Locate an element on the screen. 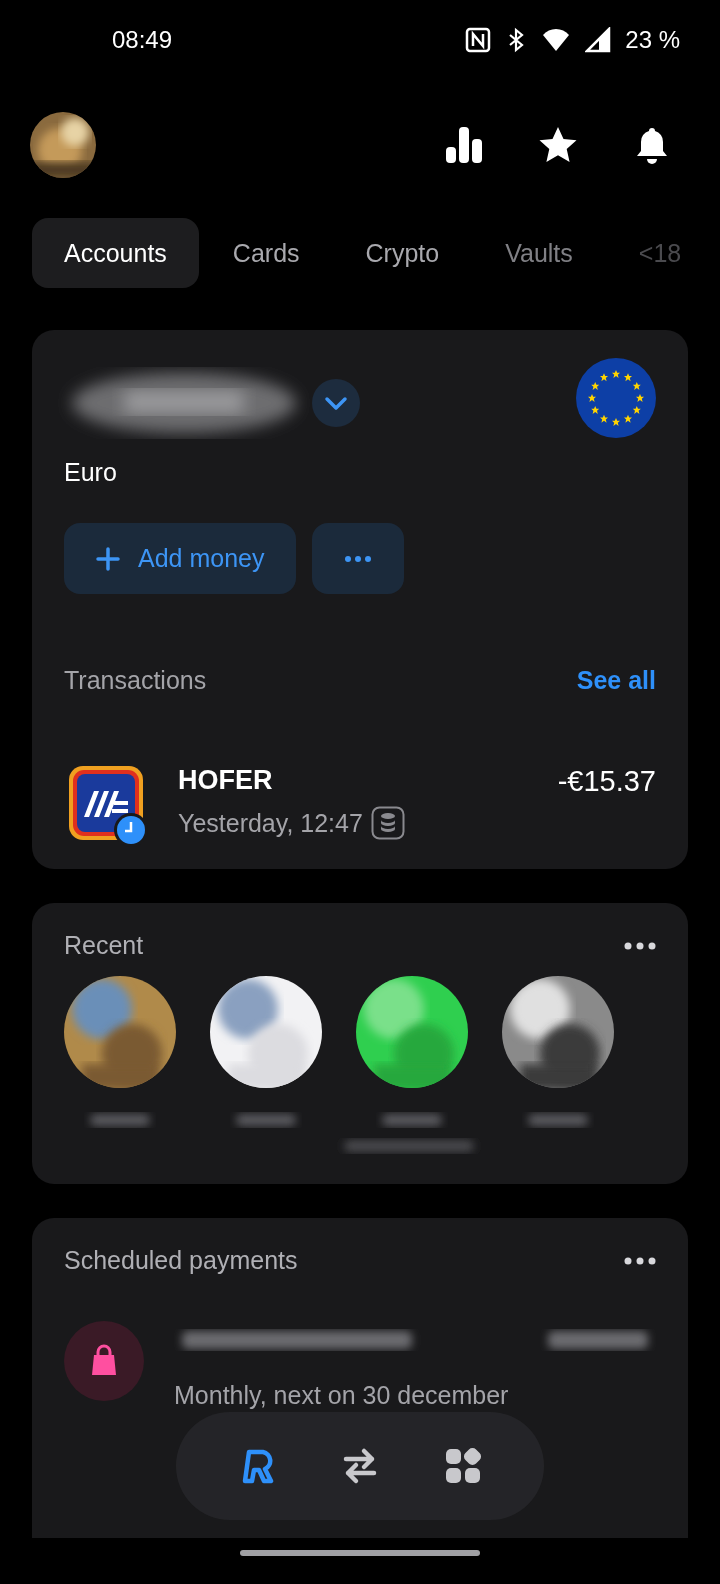 Image resolution: width=720 pixels, height=1584 pixels. tab: Crypto is located at coordinates (402, 253).